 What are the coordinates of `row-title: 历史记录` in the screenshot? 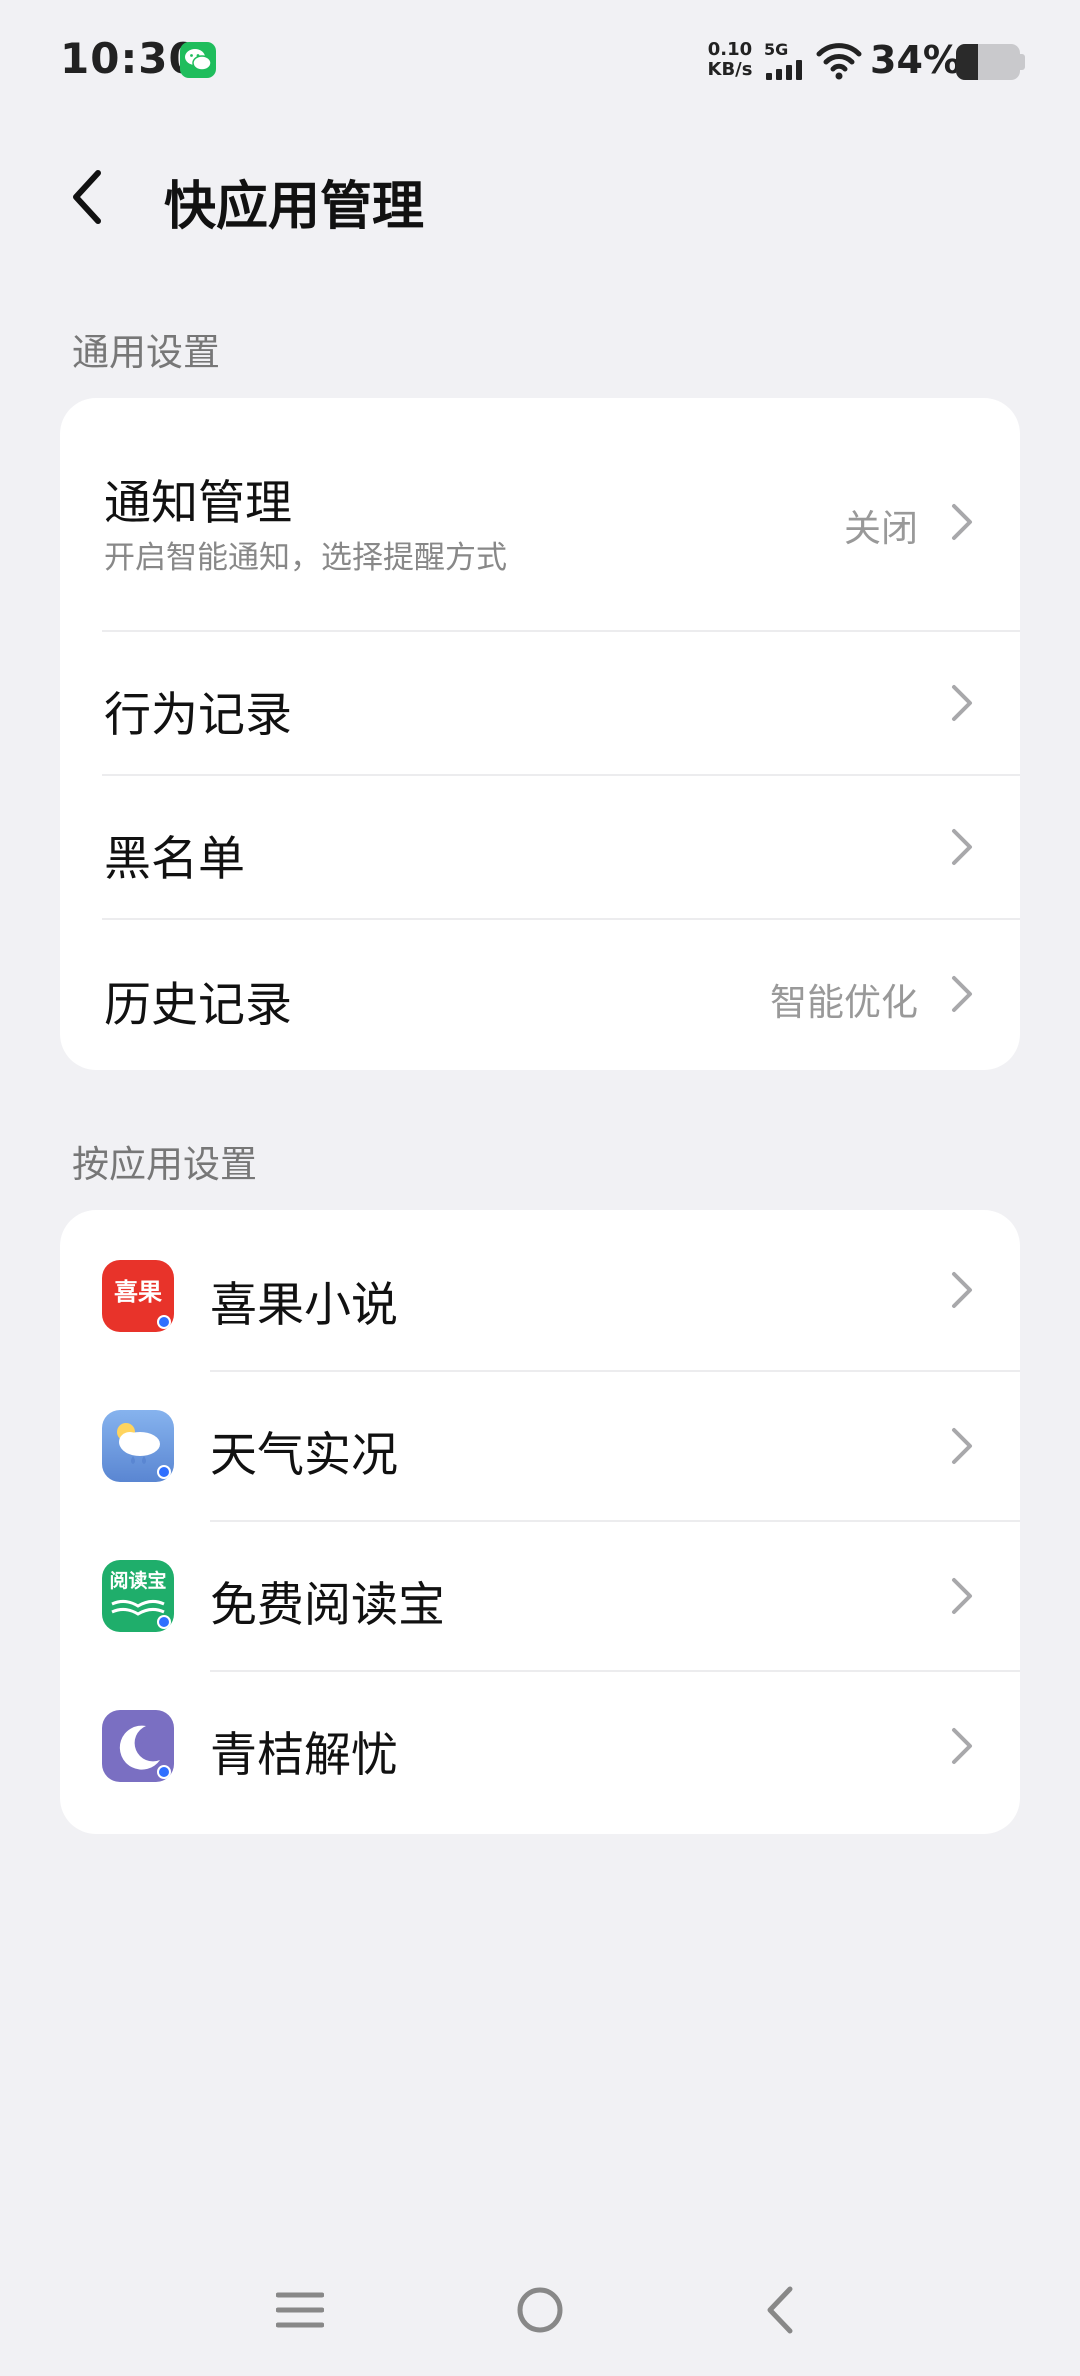 It's located at (198, 1005).